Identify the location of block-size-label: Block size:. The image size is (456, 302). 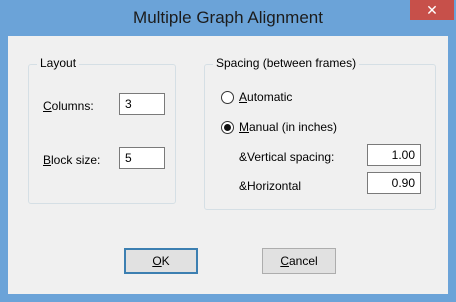
(72, 160).